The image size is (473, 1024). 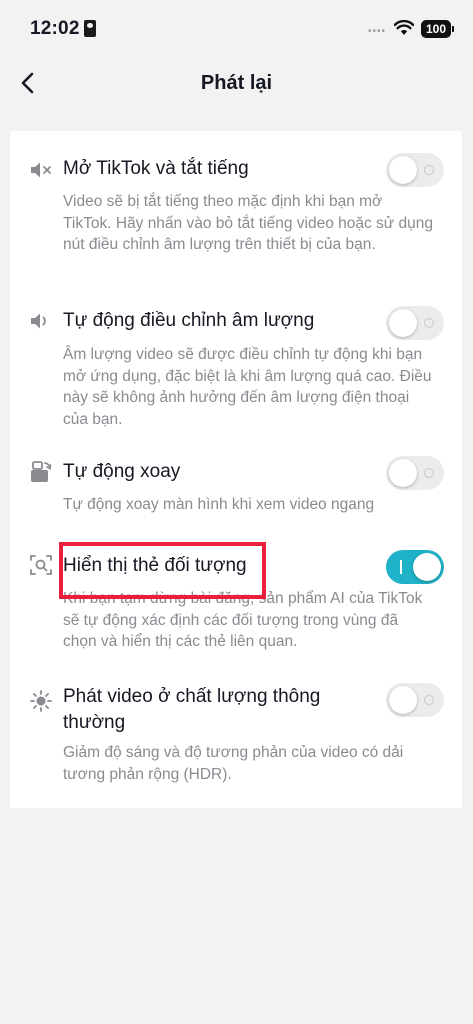 What do you see at coordinates (122, 471) in the screenshot?
I see `setting-title: Tự động xoay` at bounding box center [122, 471].